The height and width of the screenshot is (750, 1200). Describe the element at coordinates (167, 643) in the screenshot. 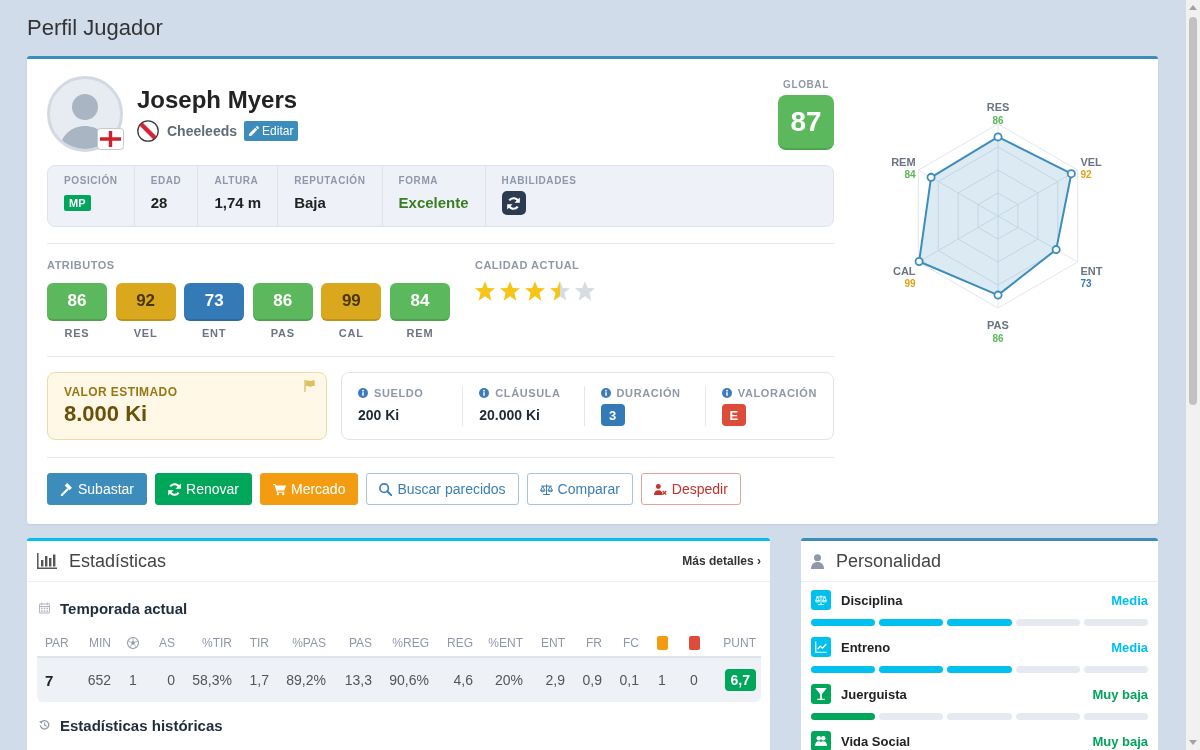

I see `table-header: AS` at that location.